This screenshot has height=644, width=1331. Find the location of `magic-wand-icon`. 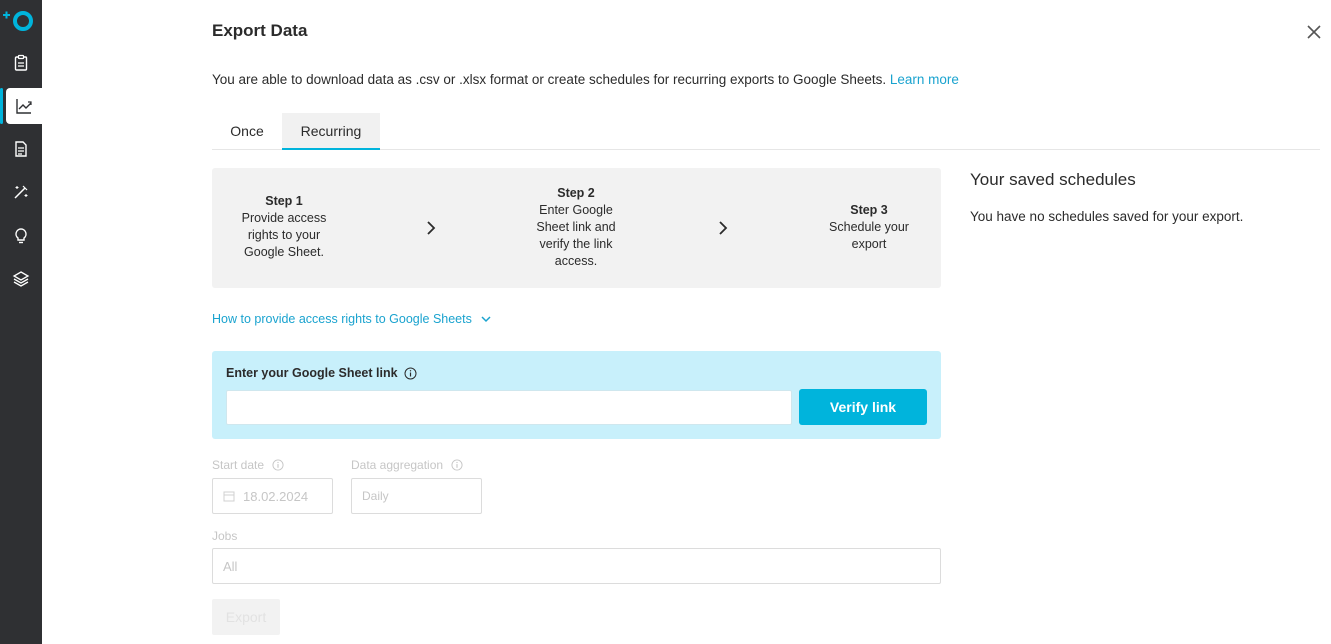

magic-wand-icon is located at coordinates (21, 192).